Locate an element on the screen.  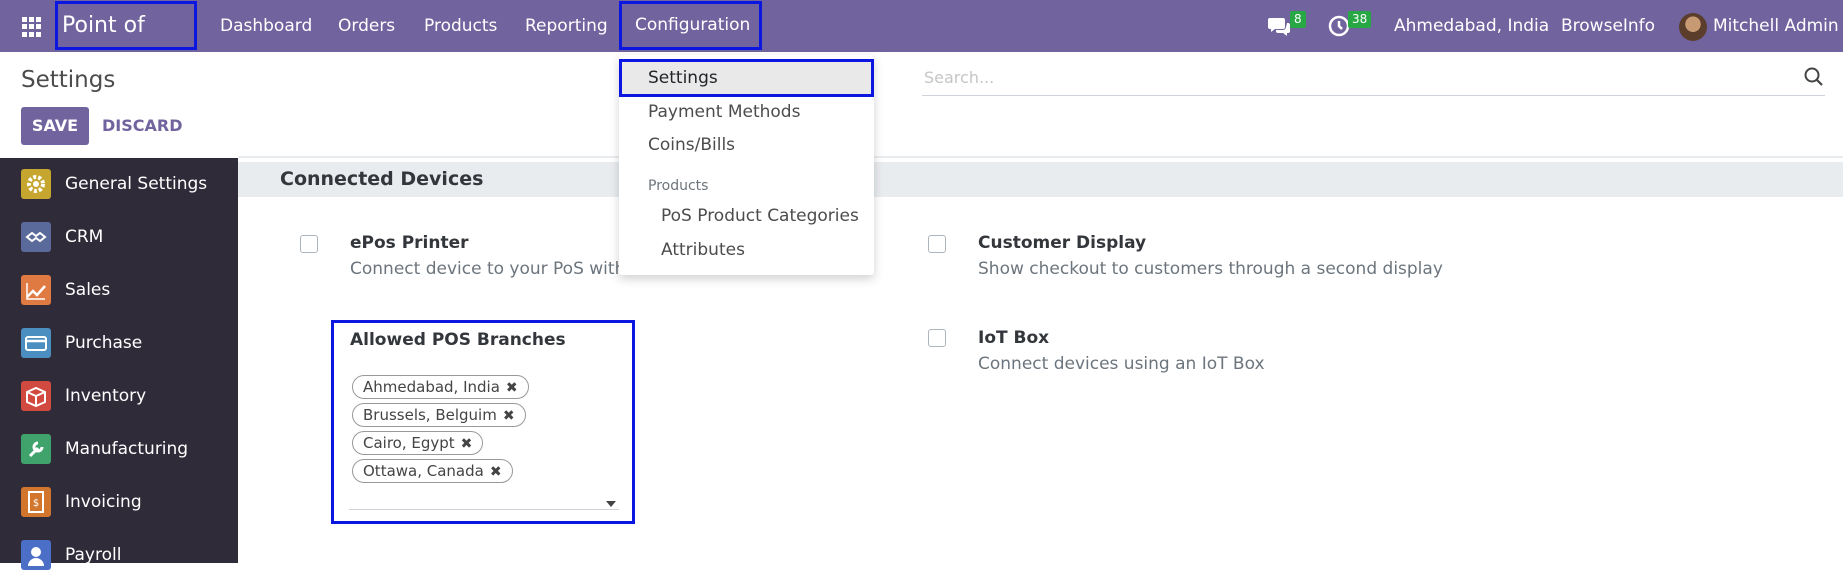
sidebar-item-invoicing: $ Invoicing is located at coordinates (119, 502).